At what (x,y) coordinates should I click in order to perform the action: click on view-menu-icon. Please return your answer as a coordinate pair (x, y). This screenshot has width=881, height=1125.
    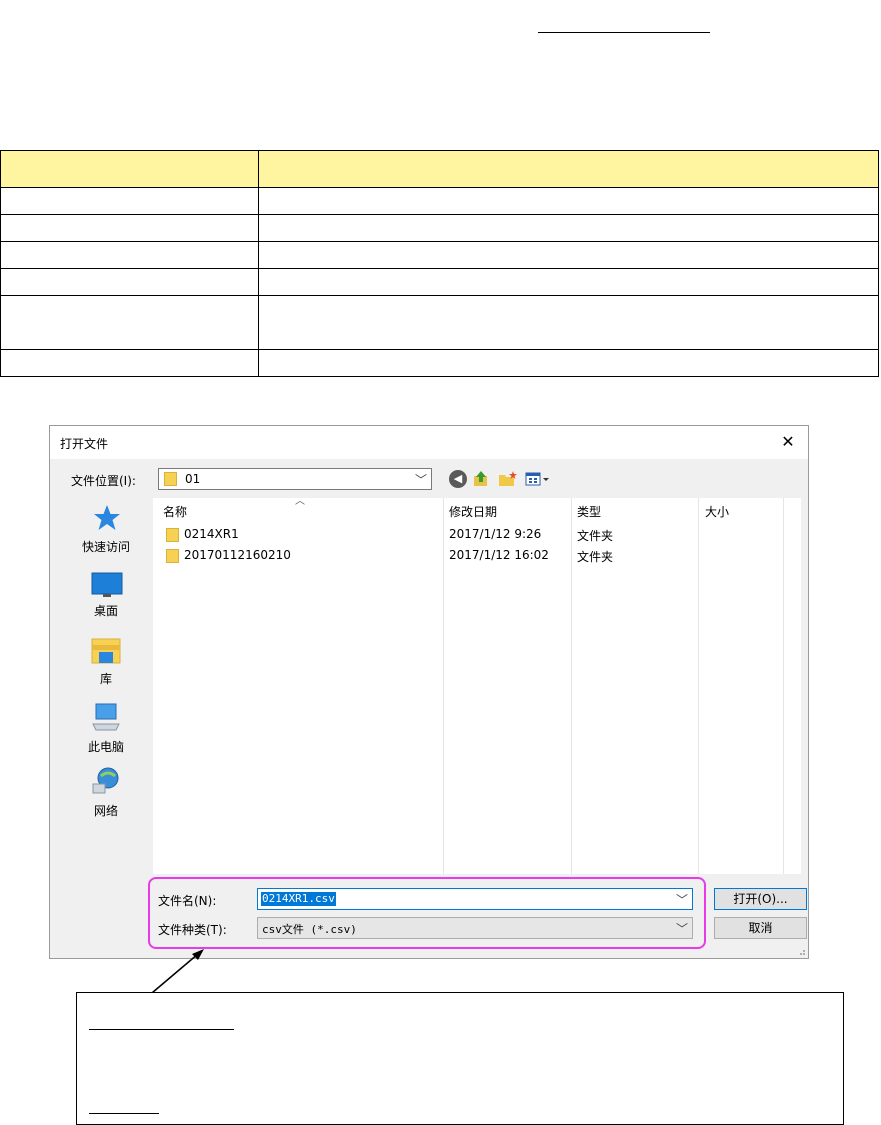
    Looking at the image, I should click on (537, 479).